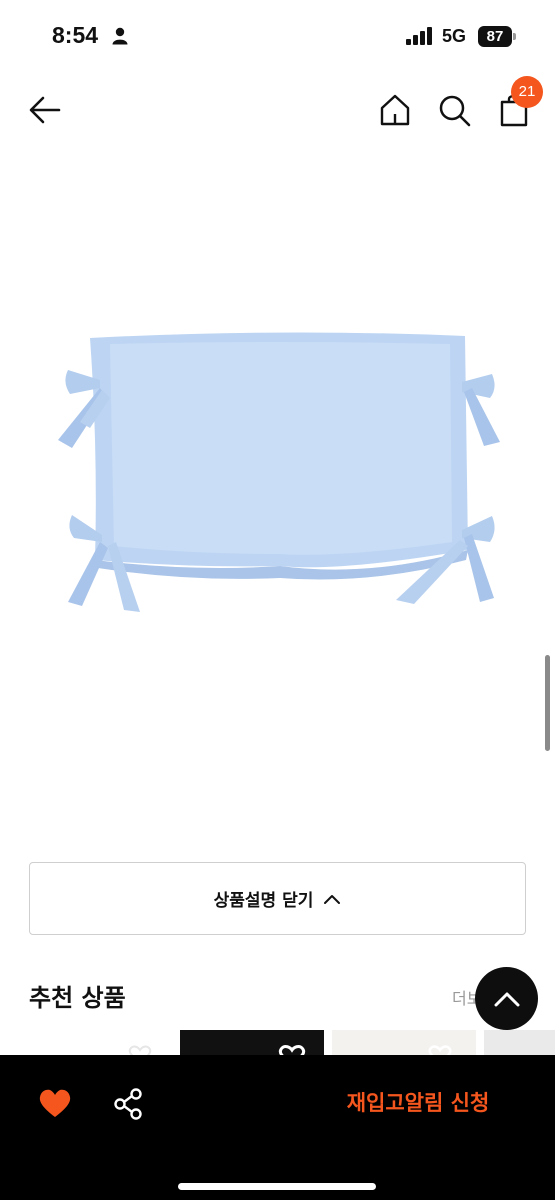  Describe the element at coordinates (277, 36) in the screenshot. I see `status-bar: 8:54 5G 87` at that location.